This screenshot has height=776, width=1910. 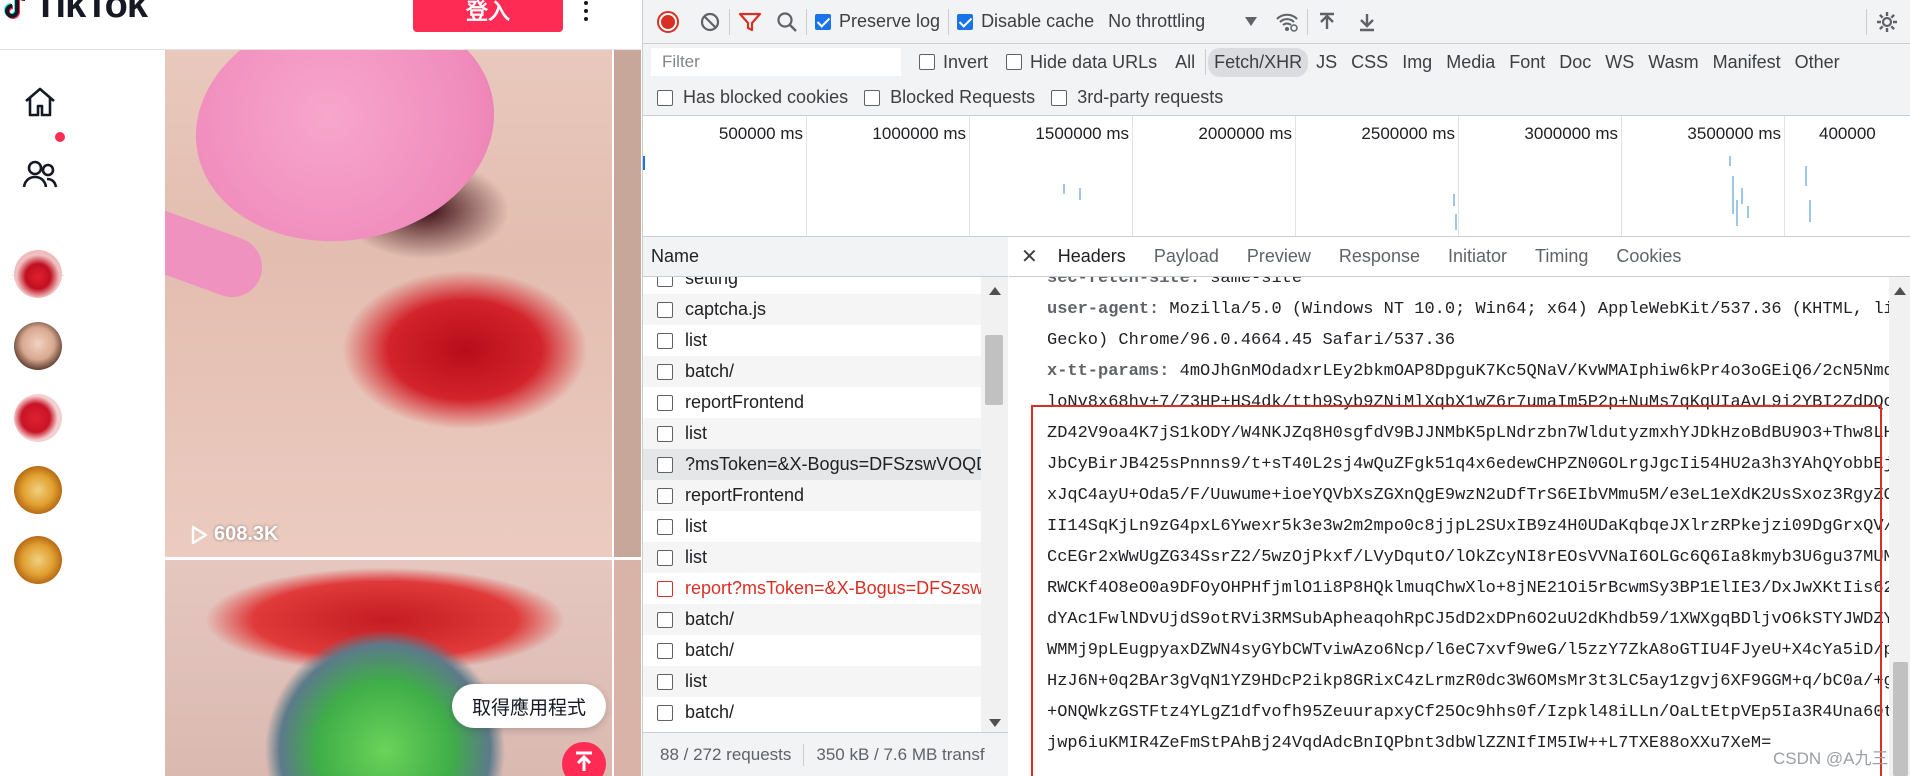 What do you see at coordinates (1038, 21) in the screenshot?
I see `disable-cache-label: Disable cache` at bounding box center [1038, 21].